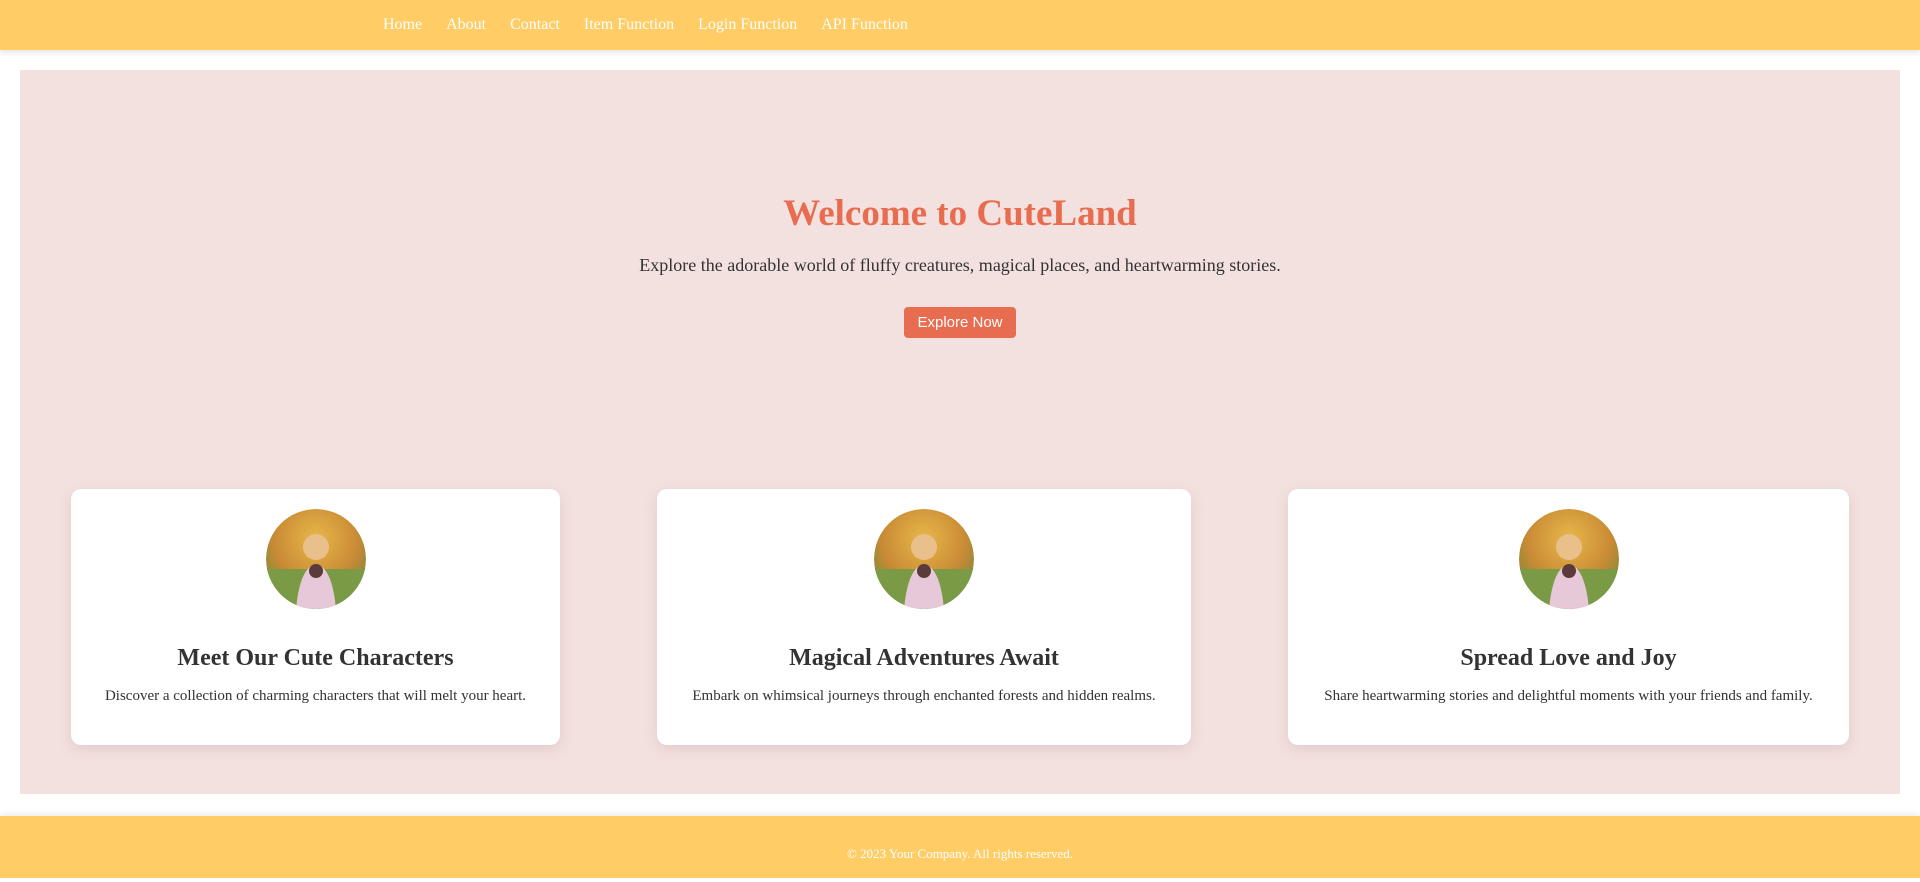  Describe the element at coordinates (402, 25) in the screenshot. I see `nav-link-home: Home` at that location.